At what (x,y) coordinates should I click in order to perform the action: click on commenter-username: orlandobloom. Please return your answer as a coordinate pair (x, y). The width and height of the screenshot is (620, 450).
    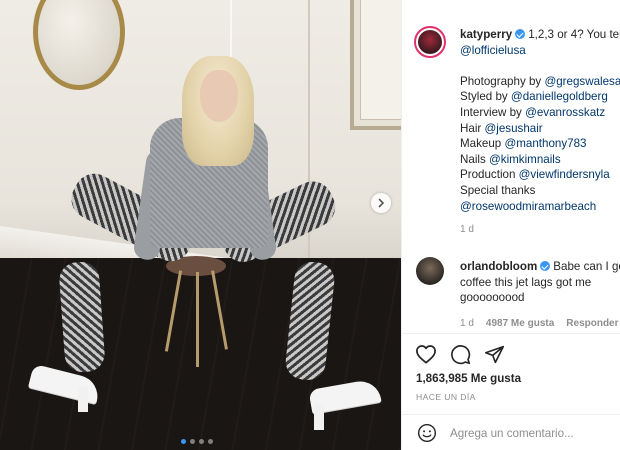
    Looking at the image, I should click on (498, 266).